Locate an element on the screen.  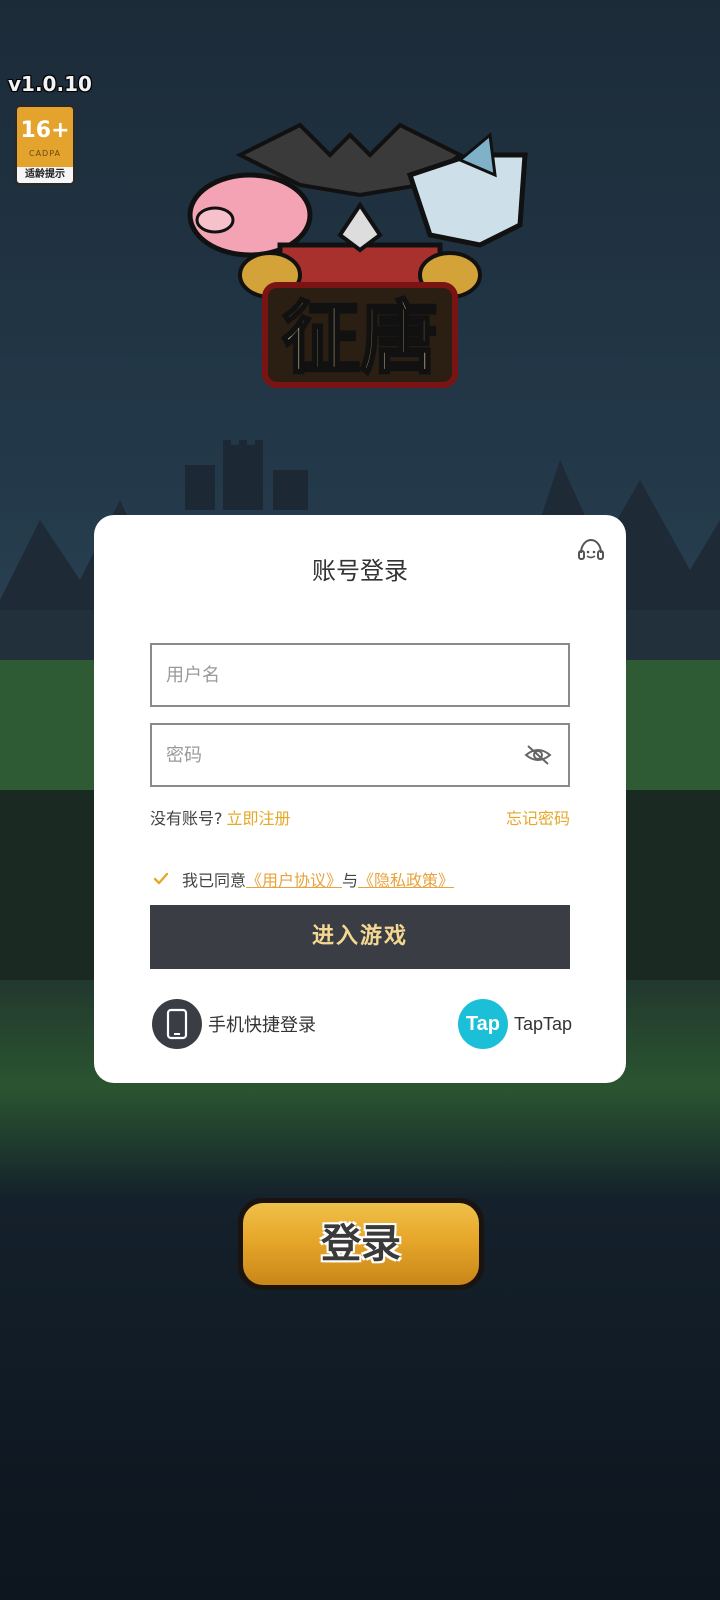
logo-title: 征唐 is located at coordinates (360, 339).